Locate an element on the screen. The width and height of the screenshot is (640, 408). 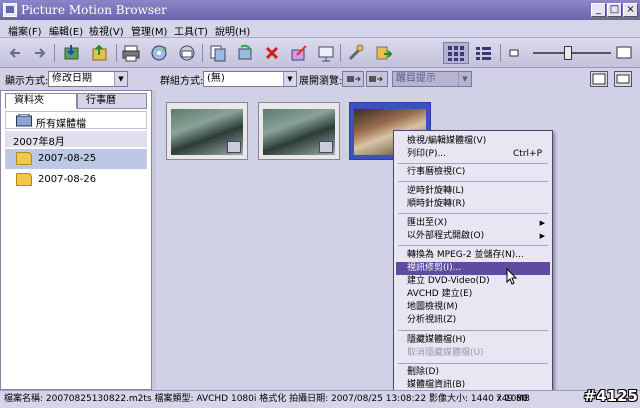
menu-item-calendar-view: 行事曆檢視(C) is located at coordinates (473, 172).